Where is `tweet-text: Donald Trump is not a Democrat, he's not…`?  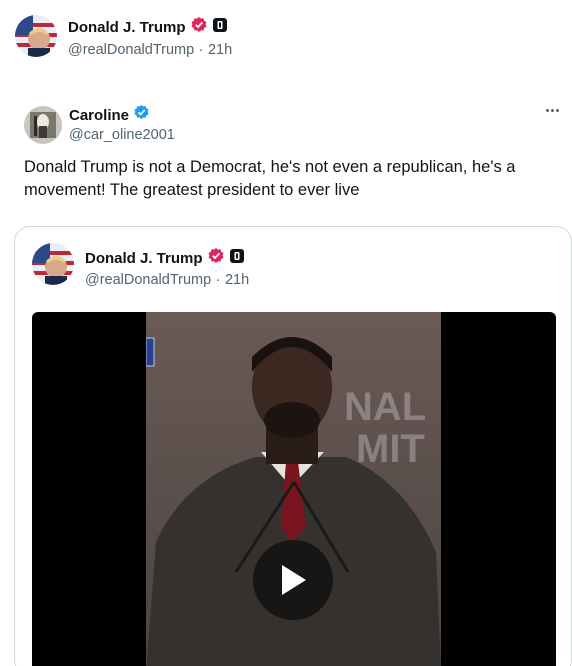 tweet-text: Donald Trump is not a Democrat, he's not… is located at coordinates (270, 178).